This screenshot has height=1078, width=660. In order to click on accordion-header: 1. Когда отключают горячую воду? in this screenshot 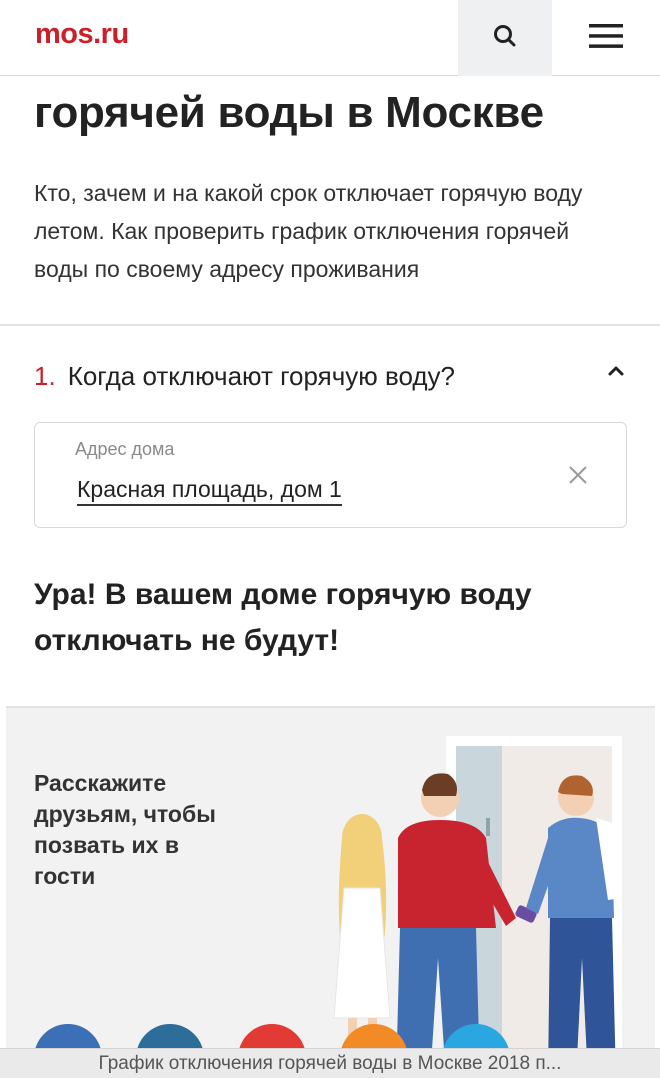, I will do `click(334, 376)`.